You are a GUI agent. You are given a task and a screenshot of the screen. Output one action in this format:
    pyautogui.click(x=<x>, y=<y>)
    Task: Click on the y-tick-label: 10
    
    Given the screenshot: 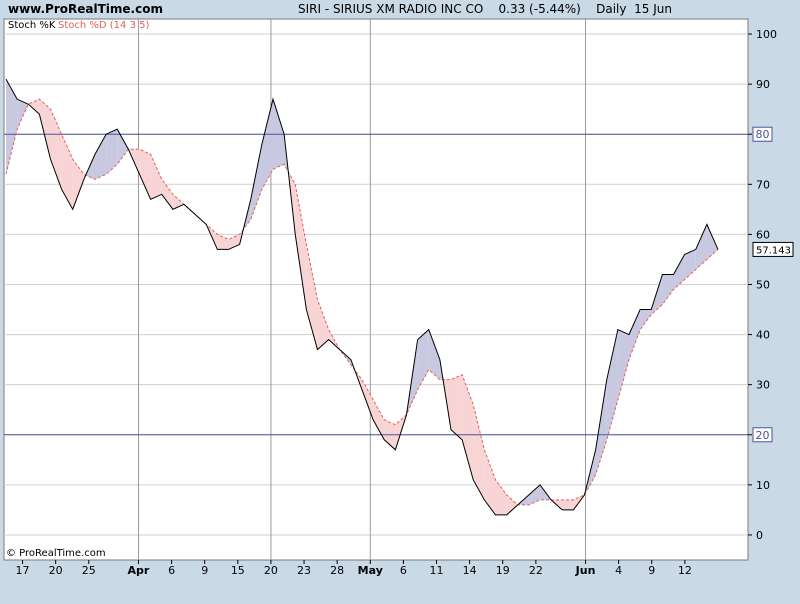 What is the action you would take?
    pyautogui.click(x=763, y=485)
    